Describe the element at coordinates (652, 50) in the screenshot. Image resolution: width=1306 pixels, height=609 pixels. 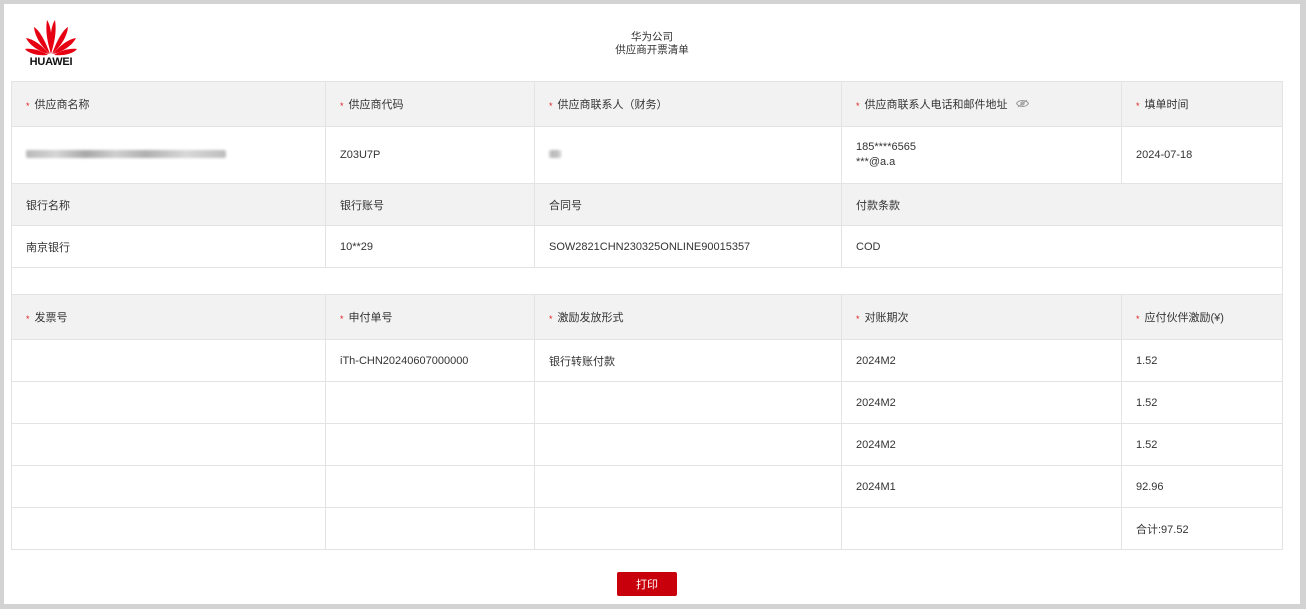
I see `document-title: 供应商开票清单` at that location.